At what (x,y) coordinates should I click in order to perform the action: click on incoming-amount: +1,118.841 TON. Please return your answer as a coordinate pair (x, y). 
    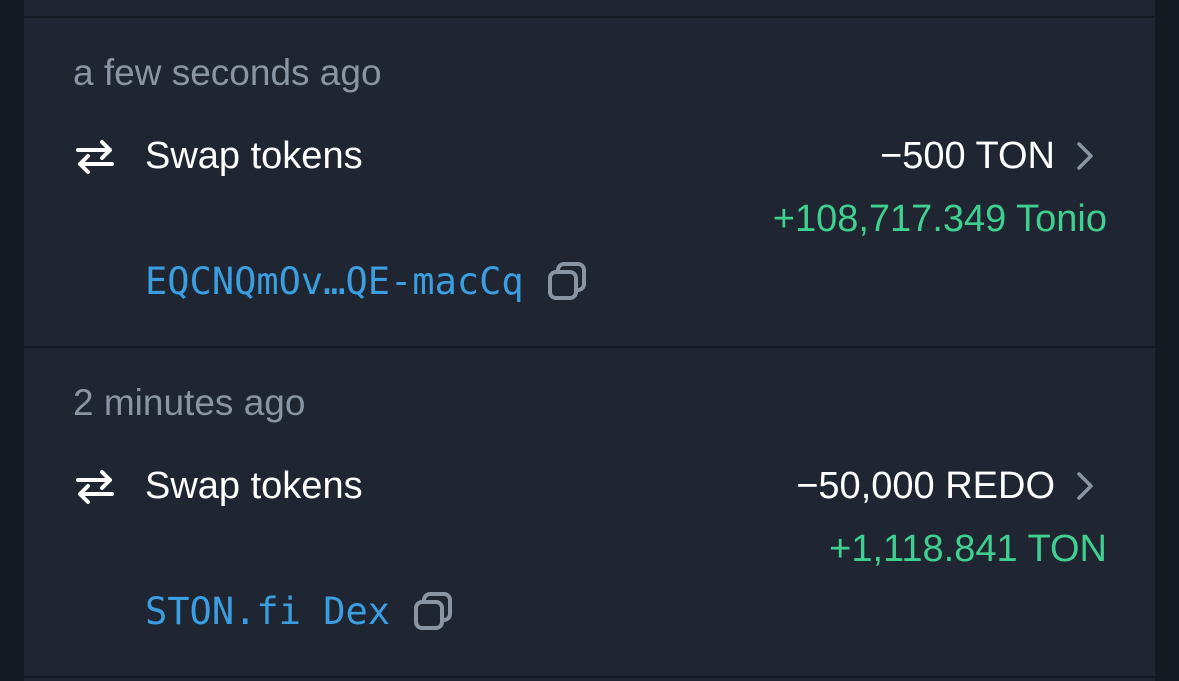
    Looking at the image, I should click on (968, 549).